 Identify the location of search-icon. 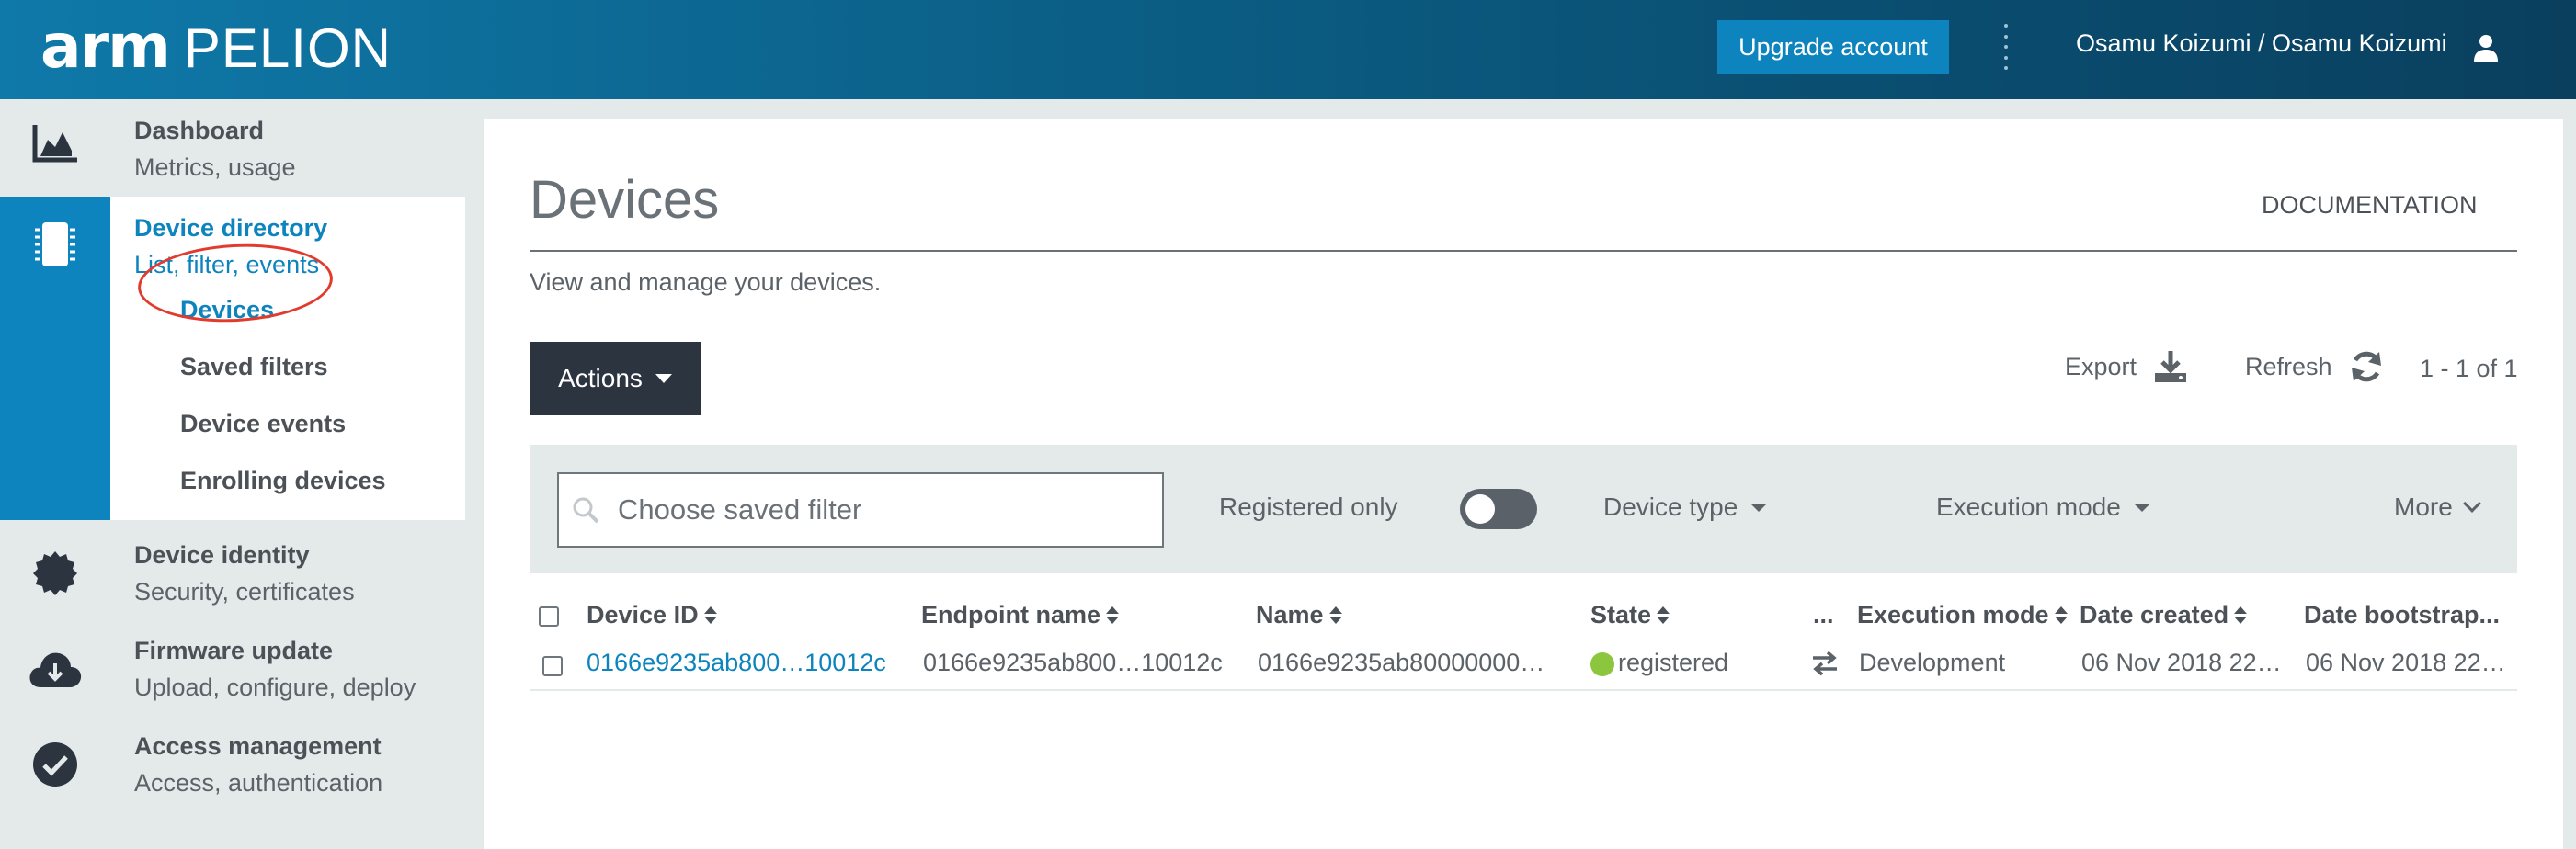
(586, 510).